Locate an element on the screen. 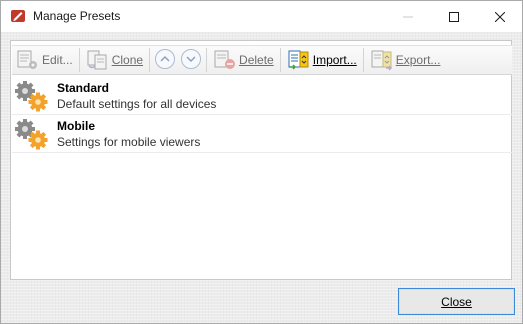 This screenshot has height=324, width=523. move-up-icon is located at coordinates (165, 60).